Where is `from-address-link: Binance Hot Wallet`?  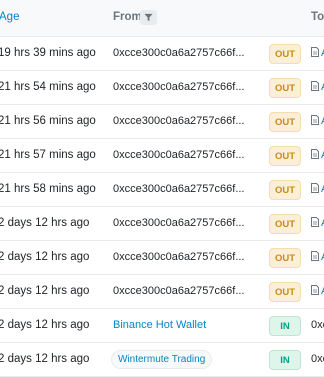 from-address-link: Binance Hot Wallet is located at coordinates (159, 325).